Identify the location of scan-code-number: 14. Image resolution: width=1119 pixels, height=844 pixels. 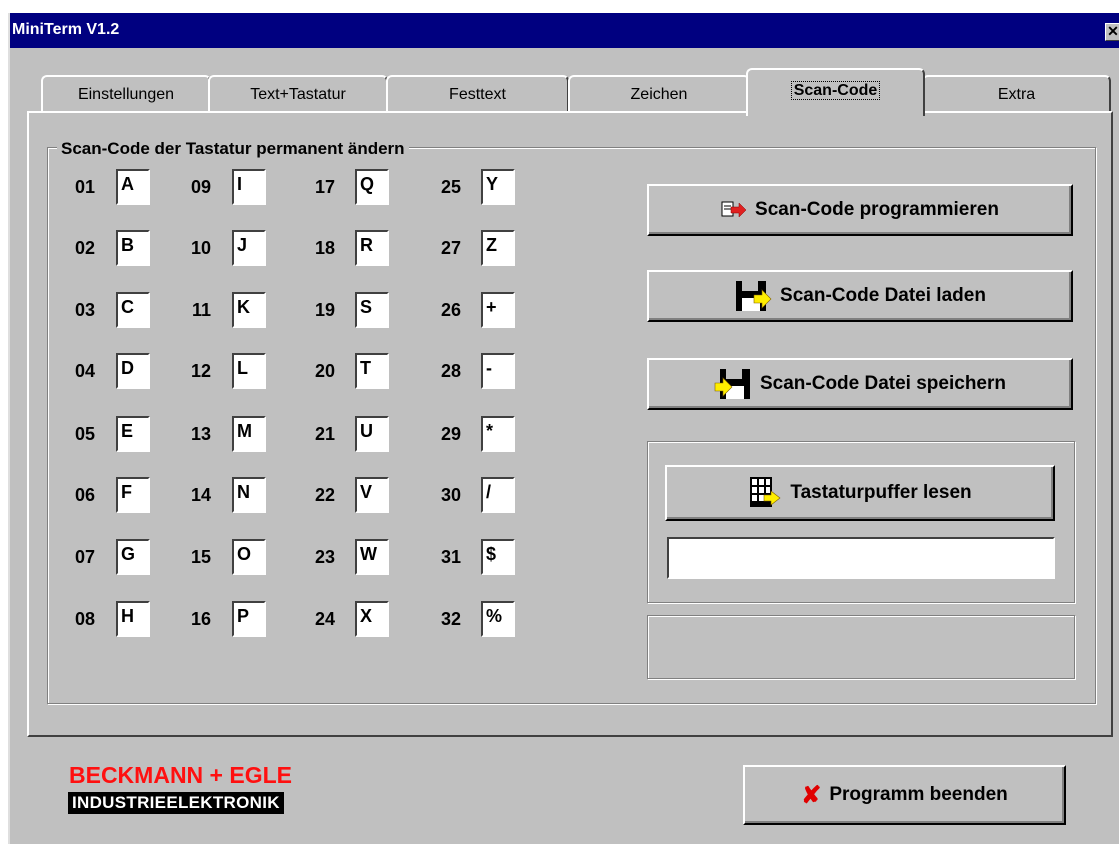
(200, 495).